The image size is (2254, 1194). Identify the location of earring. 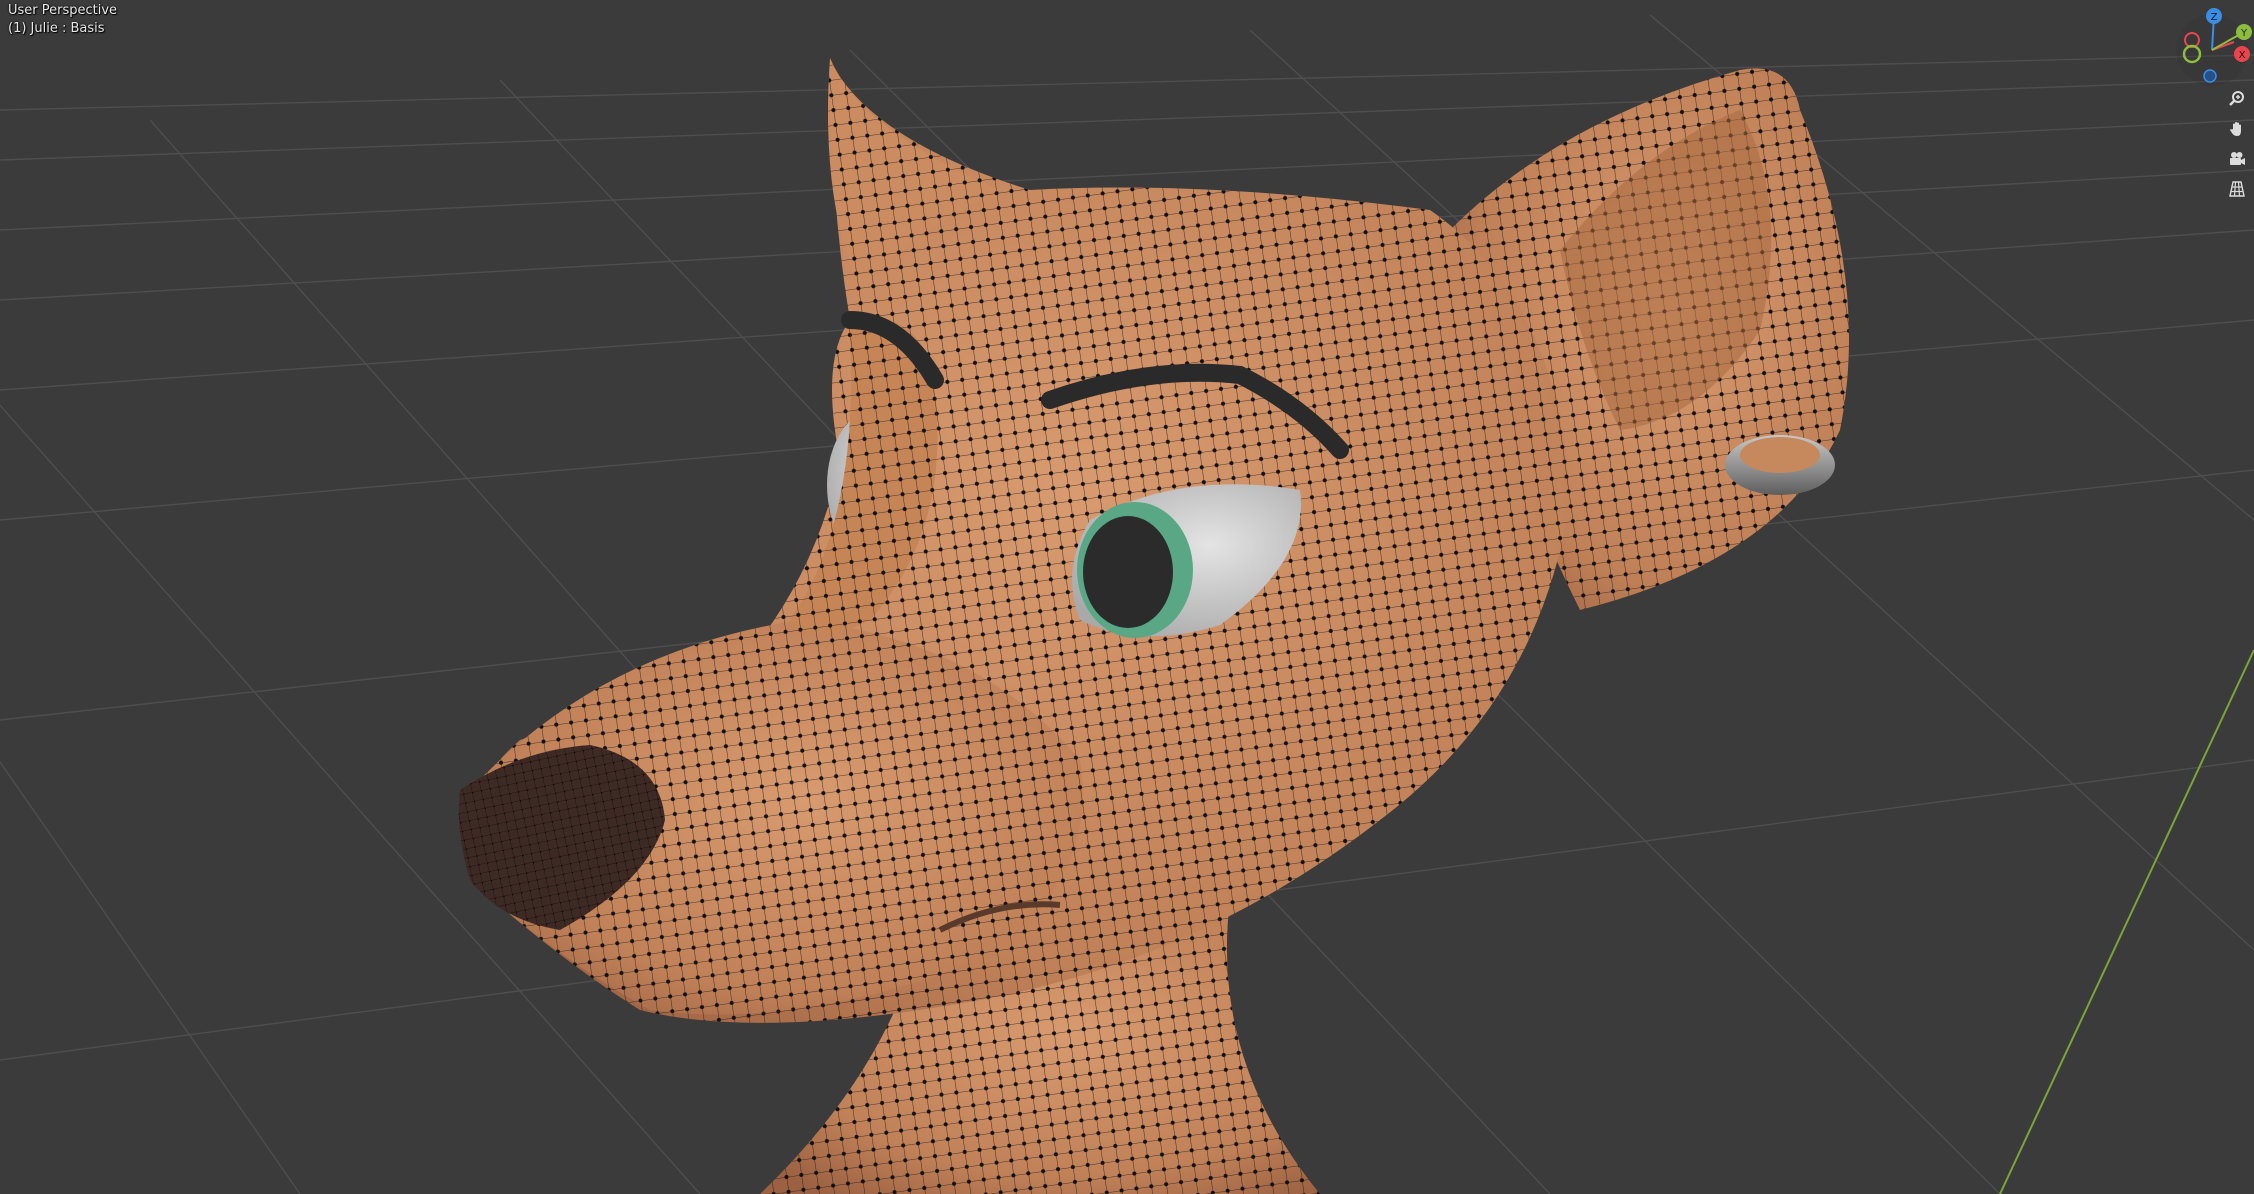
(1780, 465).